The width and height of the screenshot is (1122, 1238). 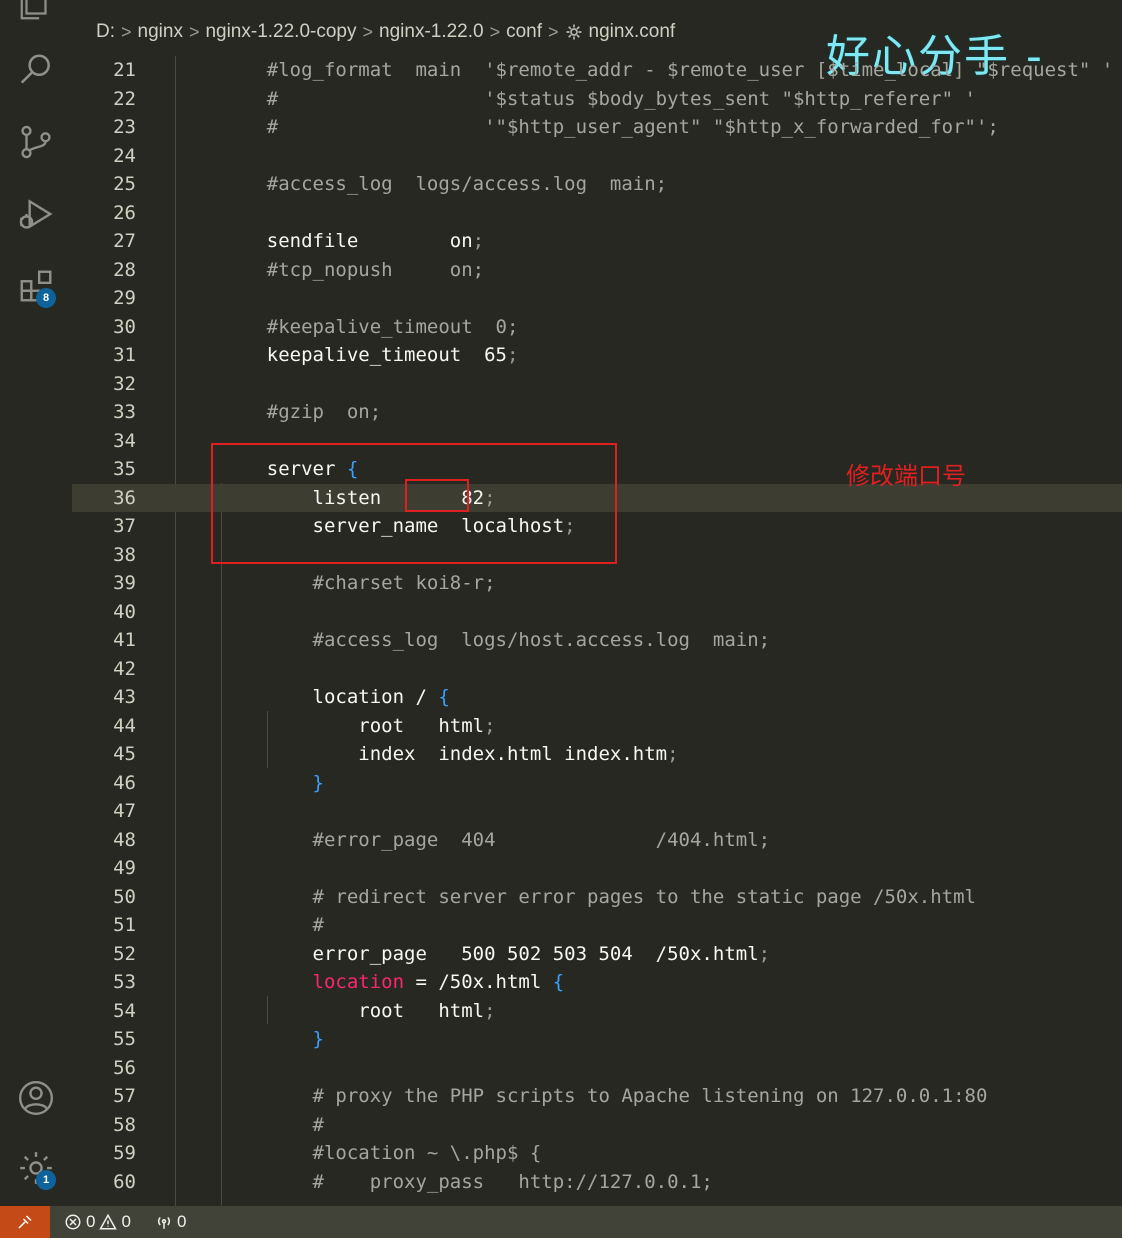 I want to click on line-number: 31, so click(x=124, y=355).